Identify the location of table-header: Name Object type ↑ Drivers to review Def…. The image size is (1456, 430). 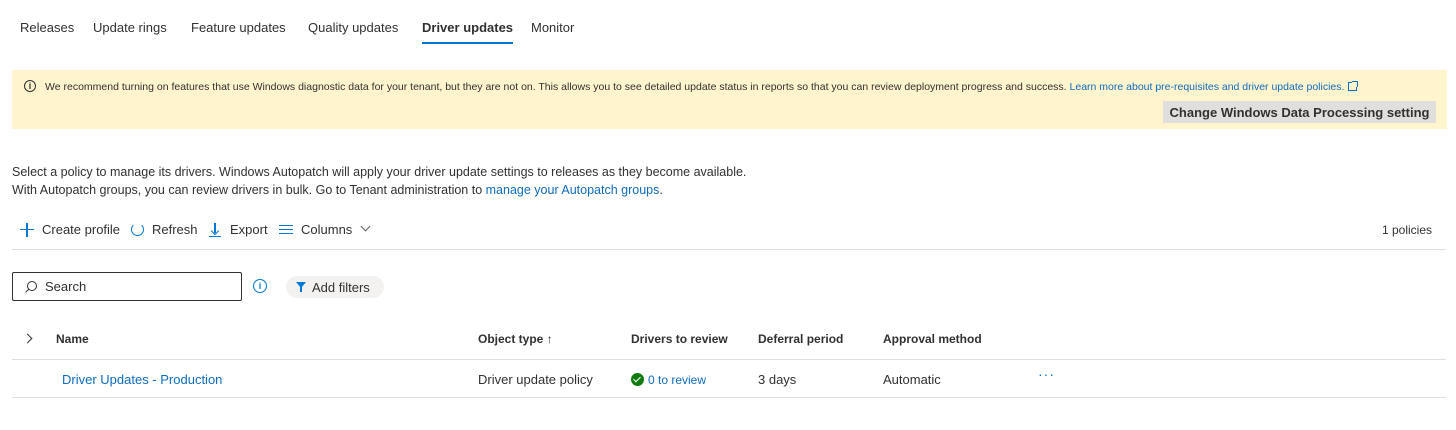
(729, 341).